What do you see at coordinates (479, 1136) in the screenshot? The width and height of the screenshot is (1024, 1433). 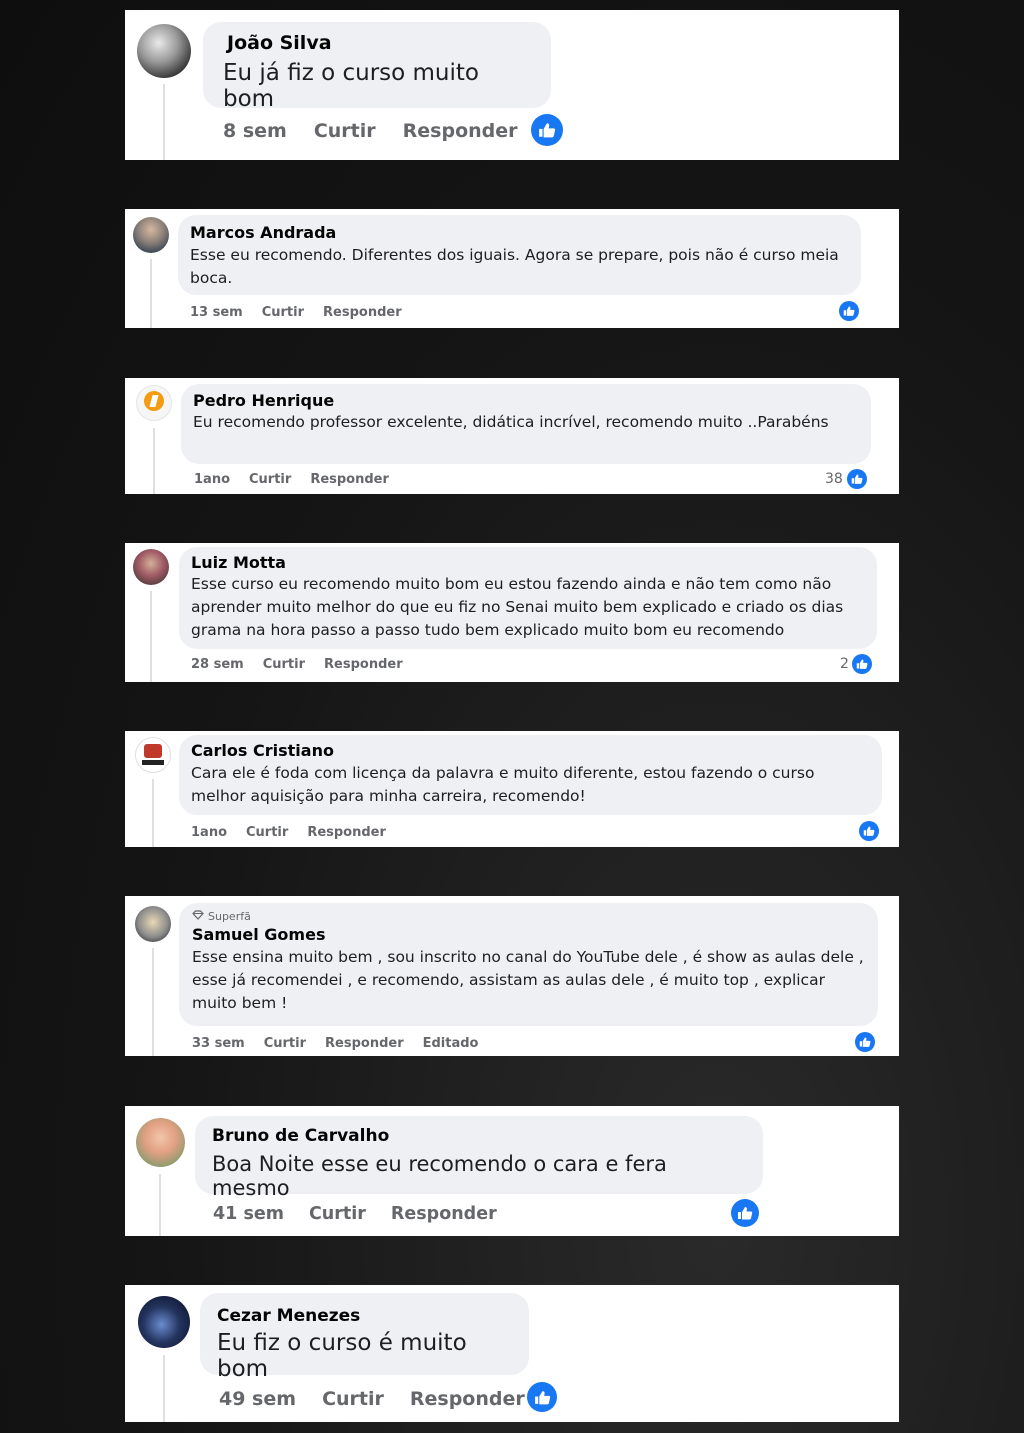 I see `commenter-name: Bruno de Carvalho` at bounding box center [479, 1136].